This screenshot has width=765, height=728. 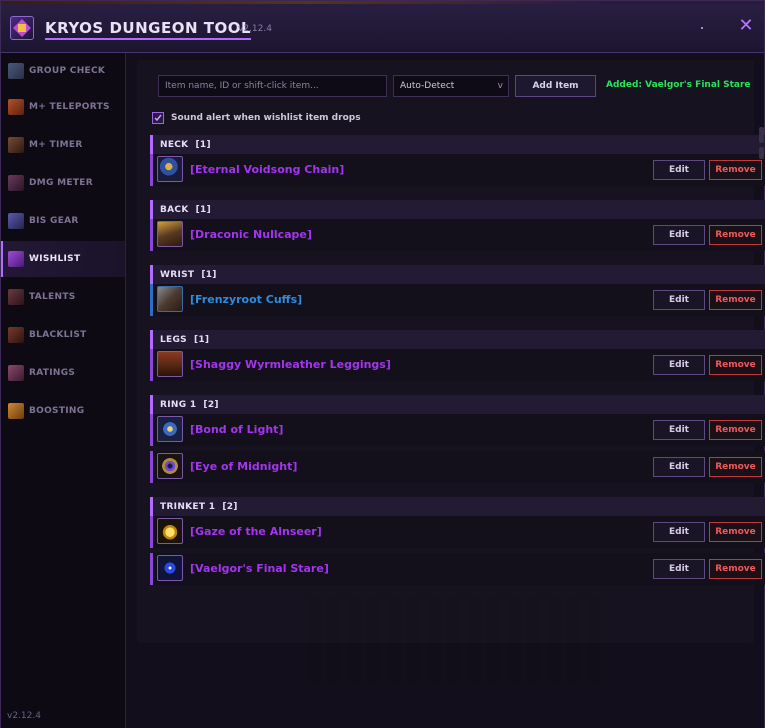 What do you see at coordinates (457, 467) in the screenshot?
I see `wishlist-item-row: [Eye of Midnight] Edit Remove` at bounding box center [457, 467].